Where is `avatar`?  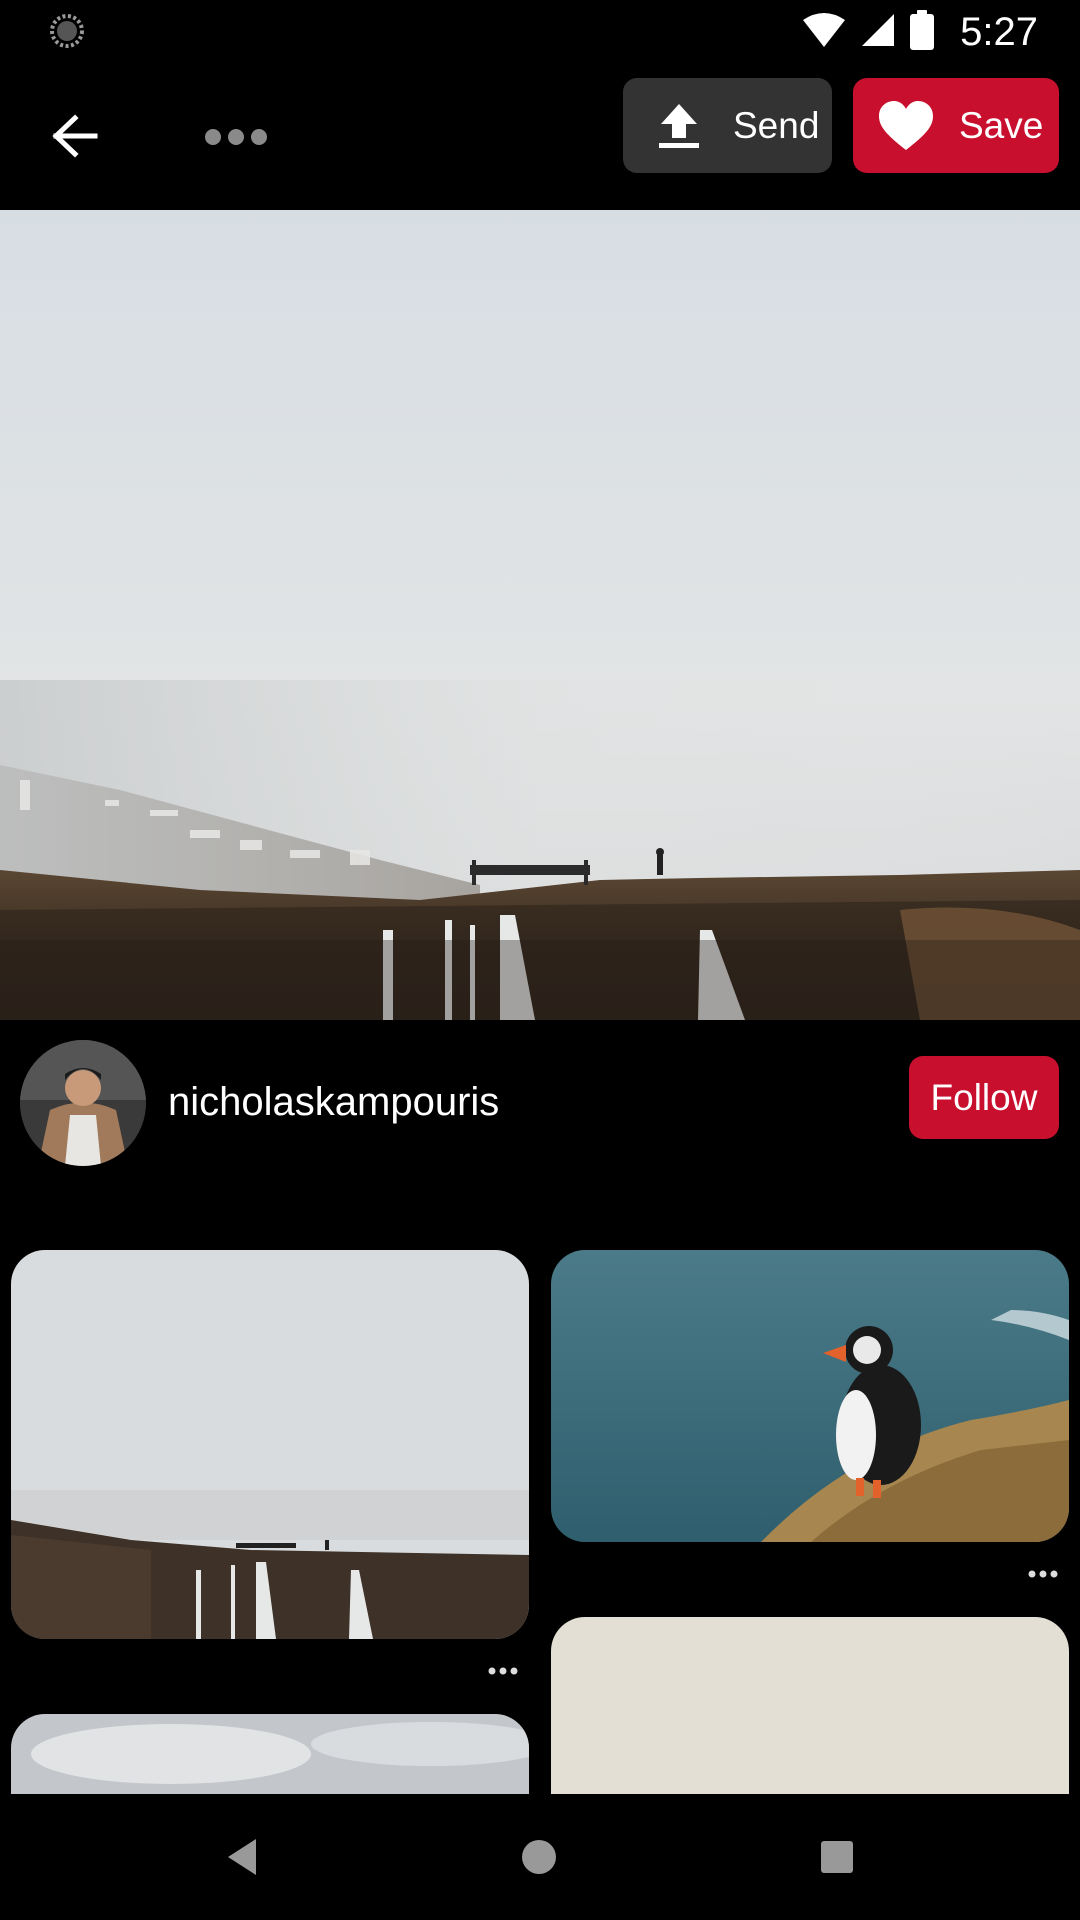 avatar is located at coordinates (83, 1103).